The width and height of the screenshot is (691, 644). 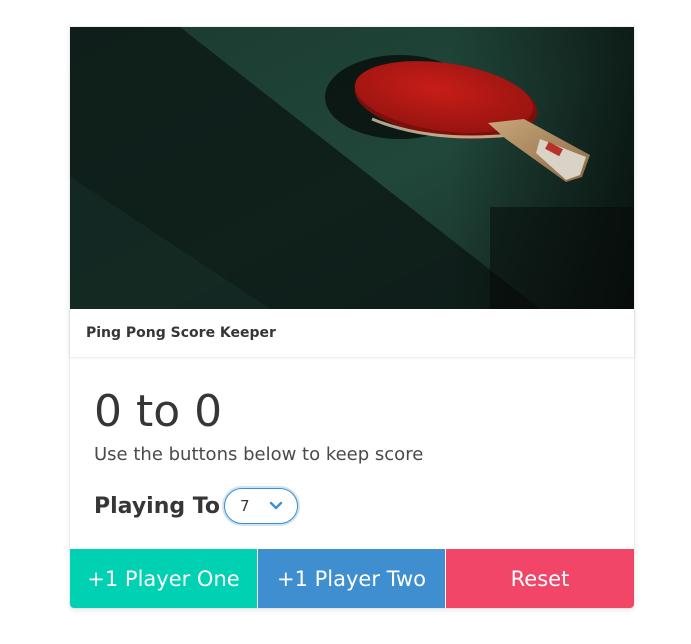 I want to click on playing-to-row: Playing To 7, so click(x=196, y=506).